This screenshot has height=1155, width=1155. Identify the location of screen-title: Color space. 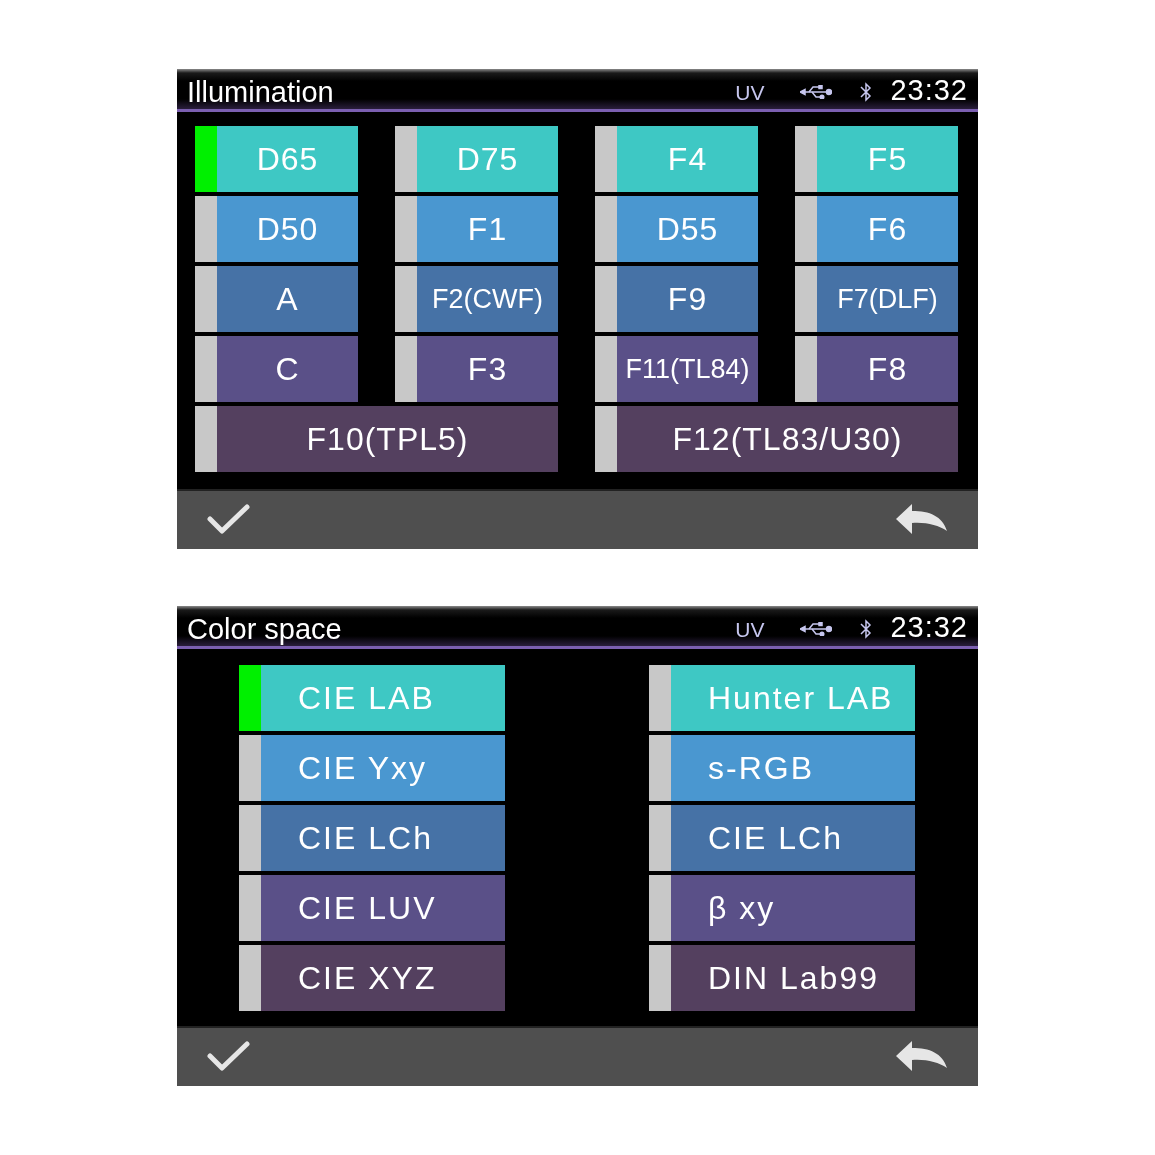
(265, 629).